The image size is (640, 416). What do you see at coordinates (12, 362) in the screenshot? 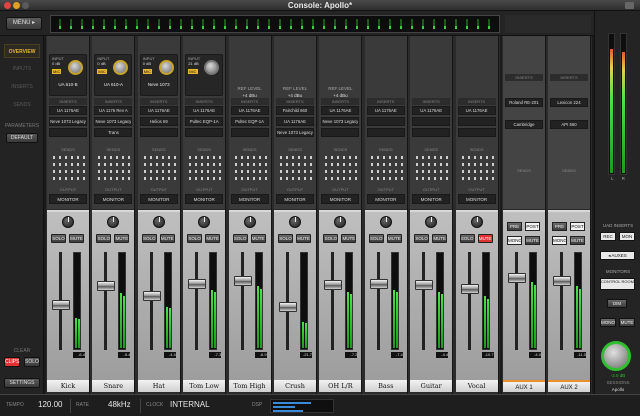
I see `clear-clips-button: CLIPS` at bounding box center [12, 362].